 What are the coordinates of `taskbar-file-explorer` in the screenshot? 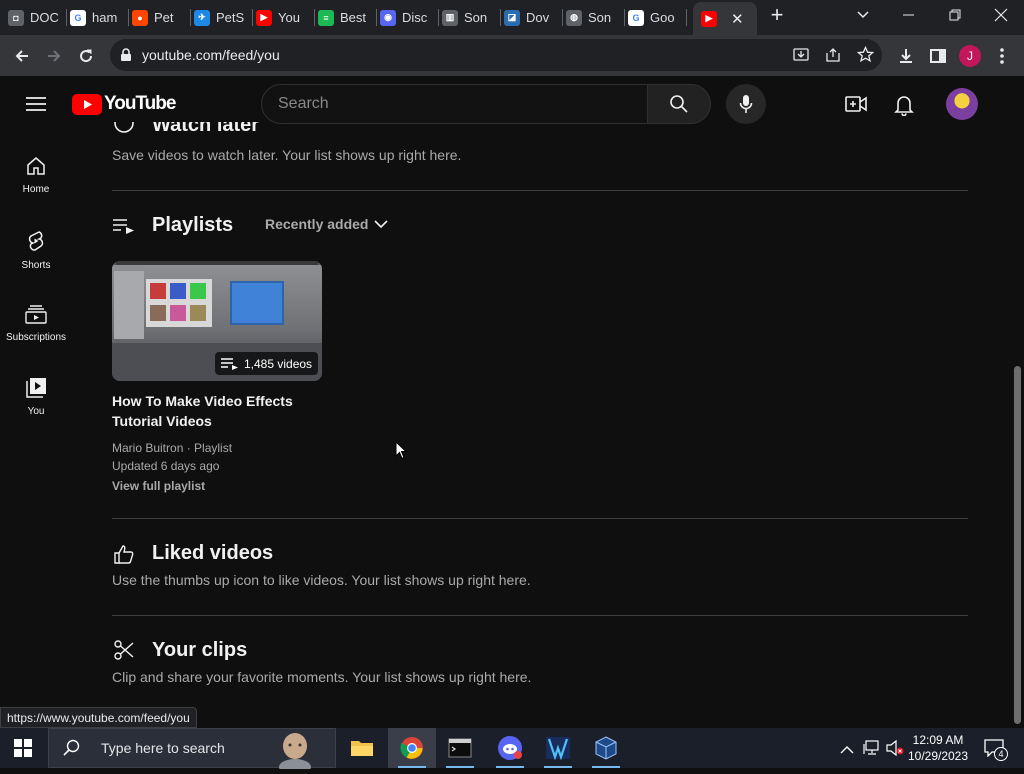 It's located at (362, 748).